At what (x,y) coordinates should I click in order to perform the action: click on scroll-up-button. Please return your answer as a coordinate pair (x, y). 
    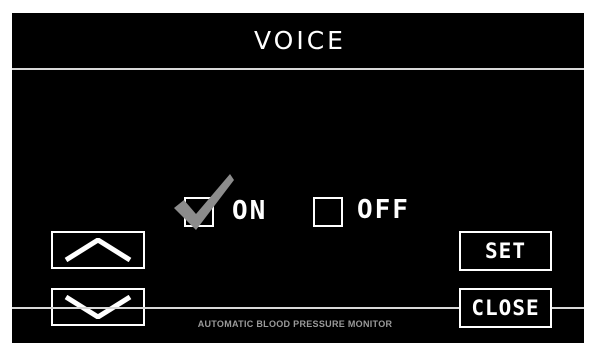
    Looking at the image, I should click on (98, 250).